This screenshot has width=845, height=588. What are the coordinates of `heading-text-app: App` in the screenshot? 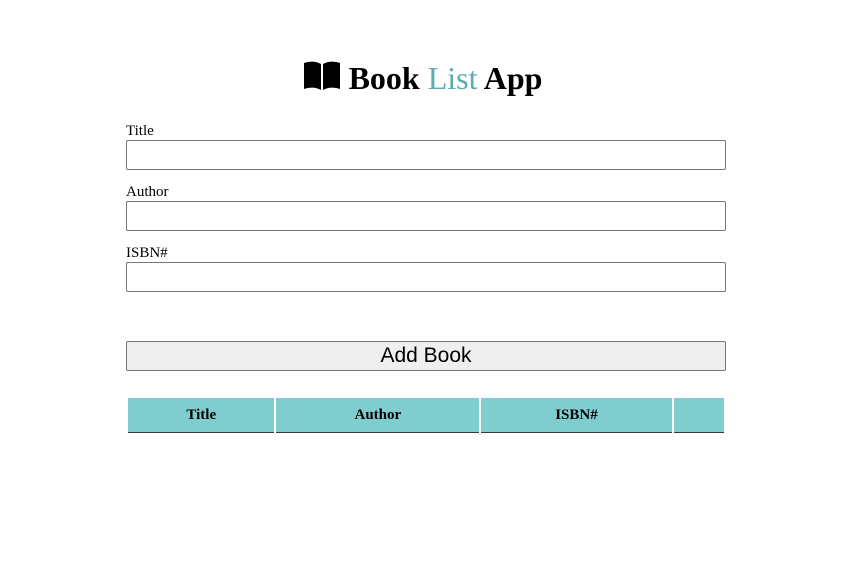 It's located at (513, 78).